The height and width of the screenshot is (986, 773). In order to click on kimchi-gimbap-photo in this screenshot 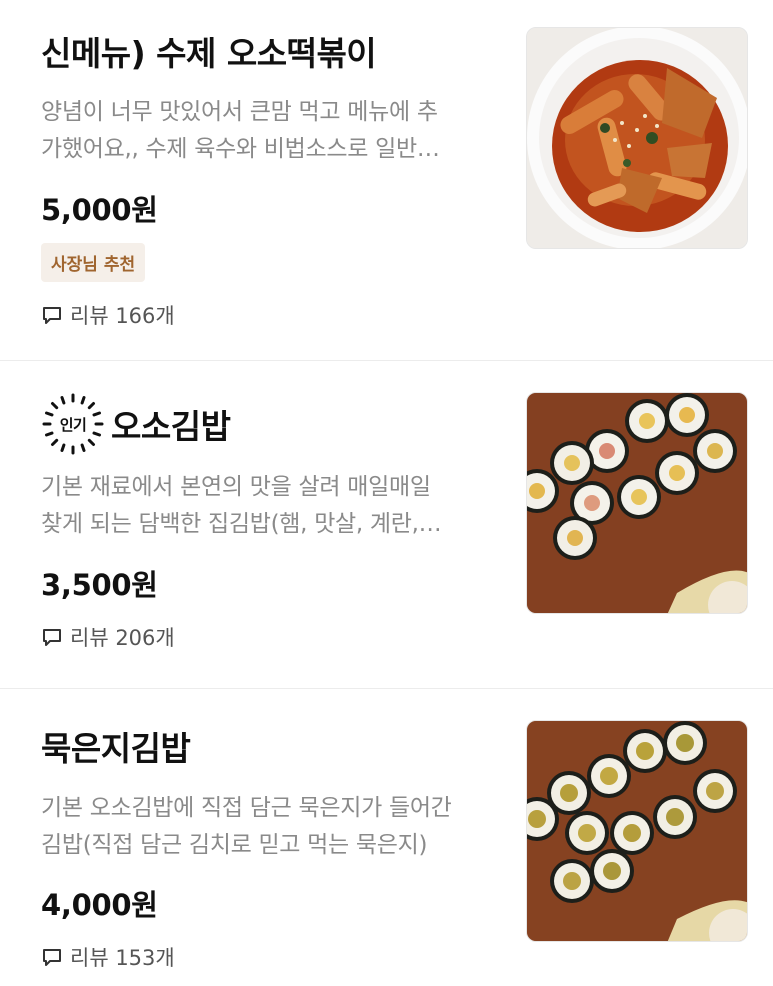, I will do `click(637, 831)`.